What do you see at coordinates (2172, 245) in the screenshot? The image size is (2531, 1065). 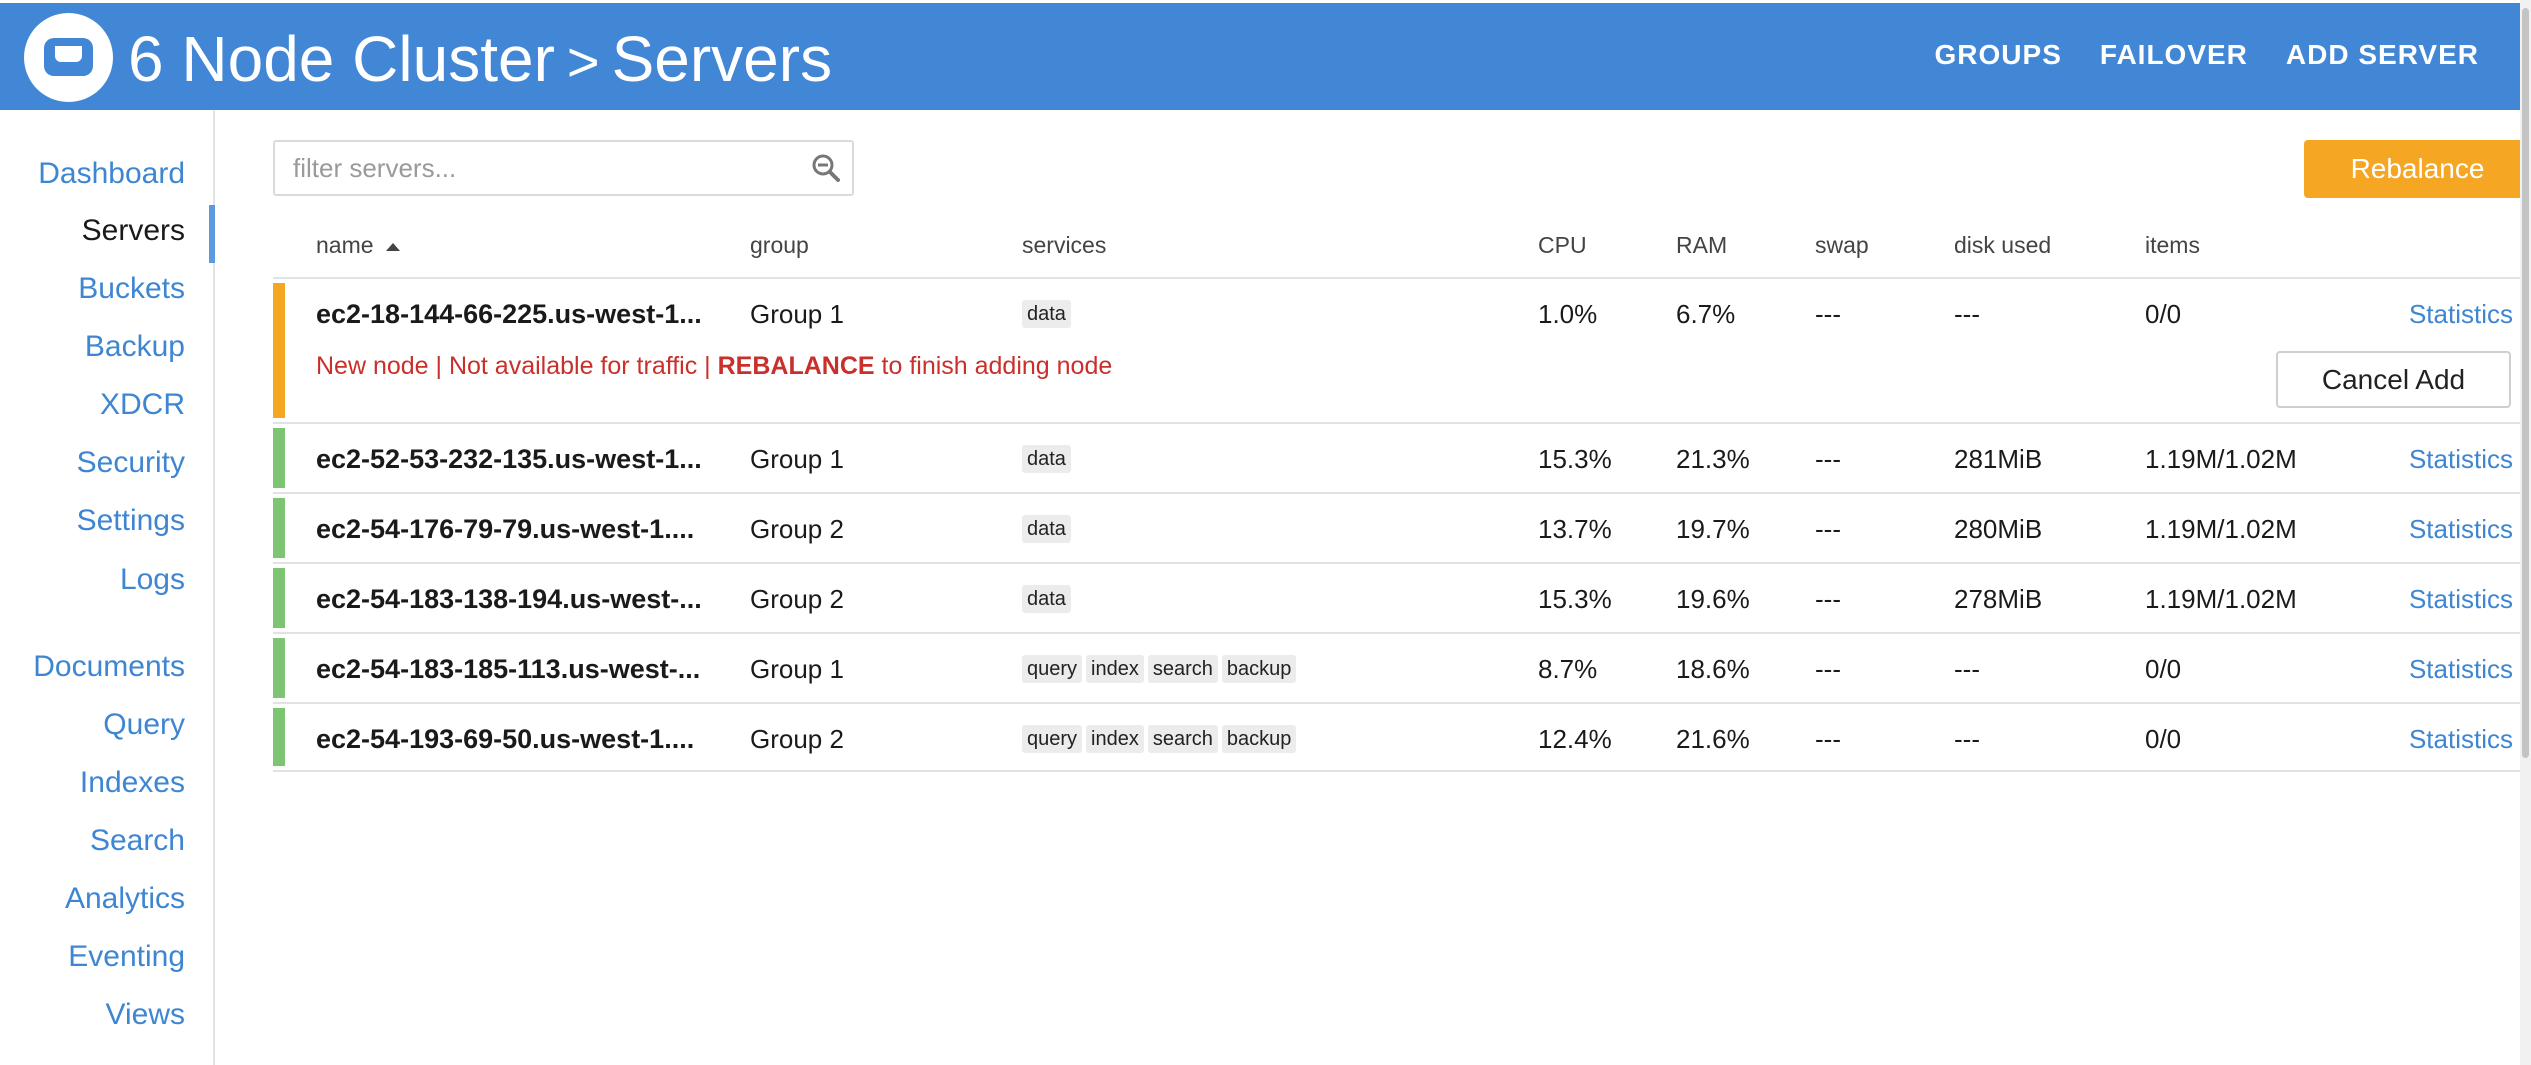 I see `column-header-items: items` at bounding box center [2172, 245].